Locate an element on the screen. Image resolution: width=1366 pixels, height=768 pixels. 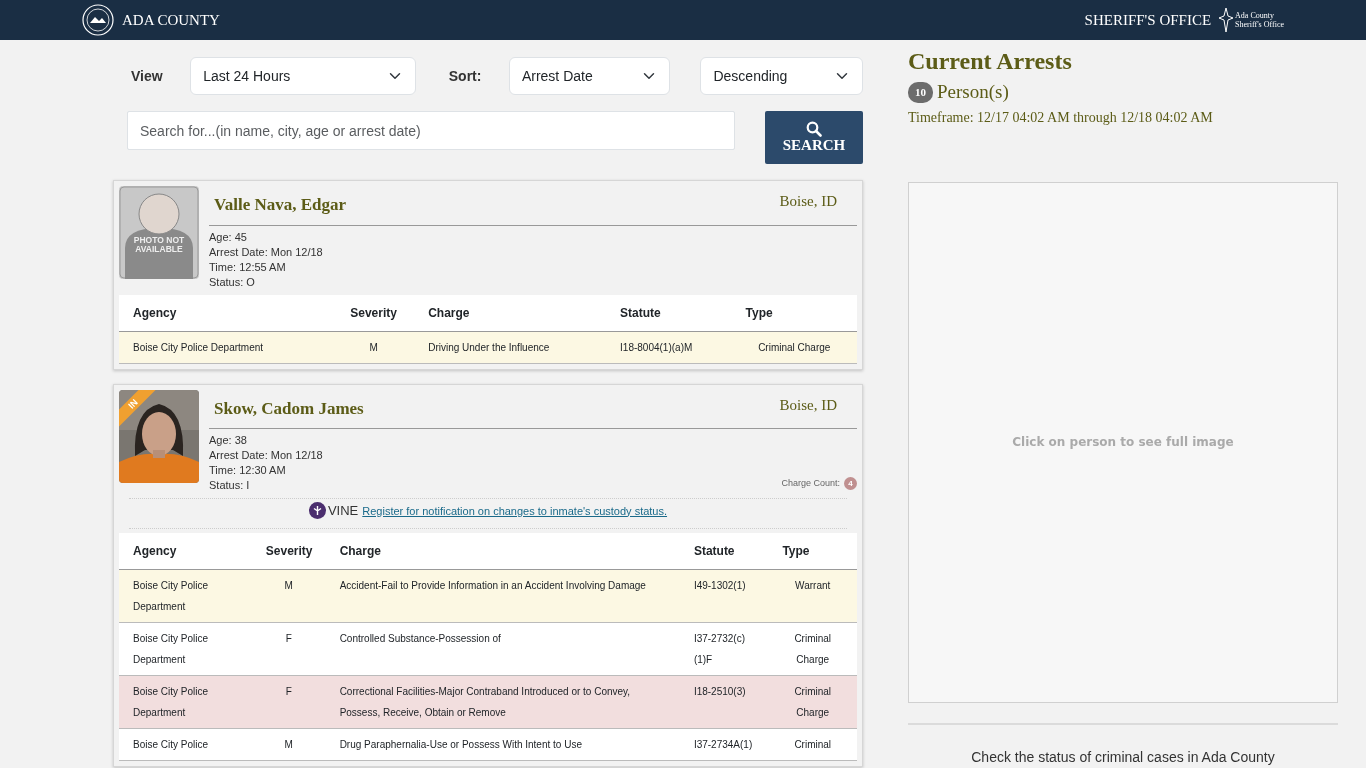
person-name: Skow, Cadom James is located at coordinates (289, 408).